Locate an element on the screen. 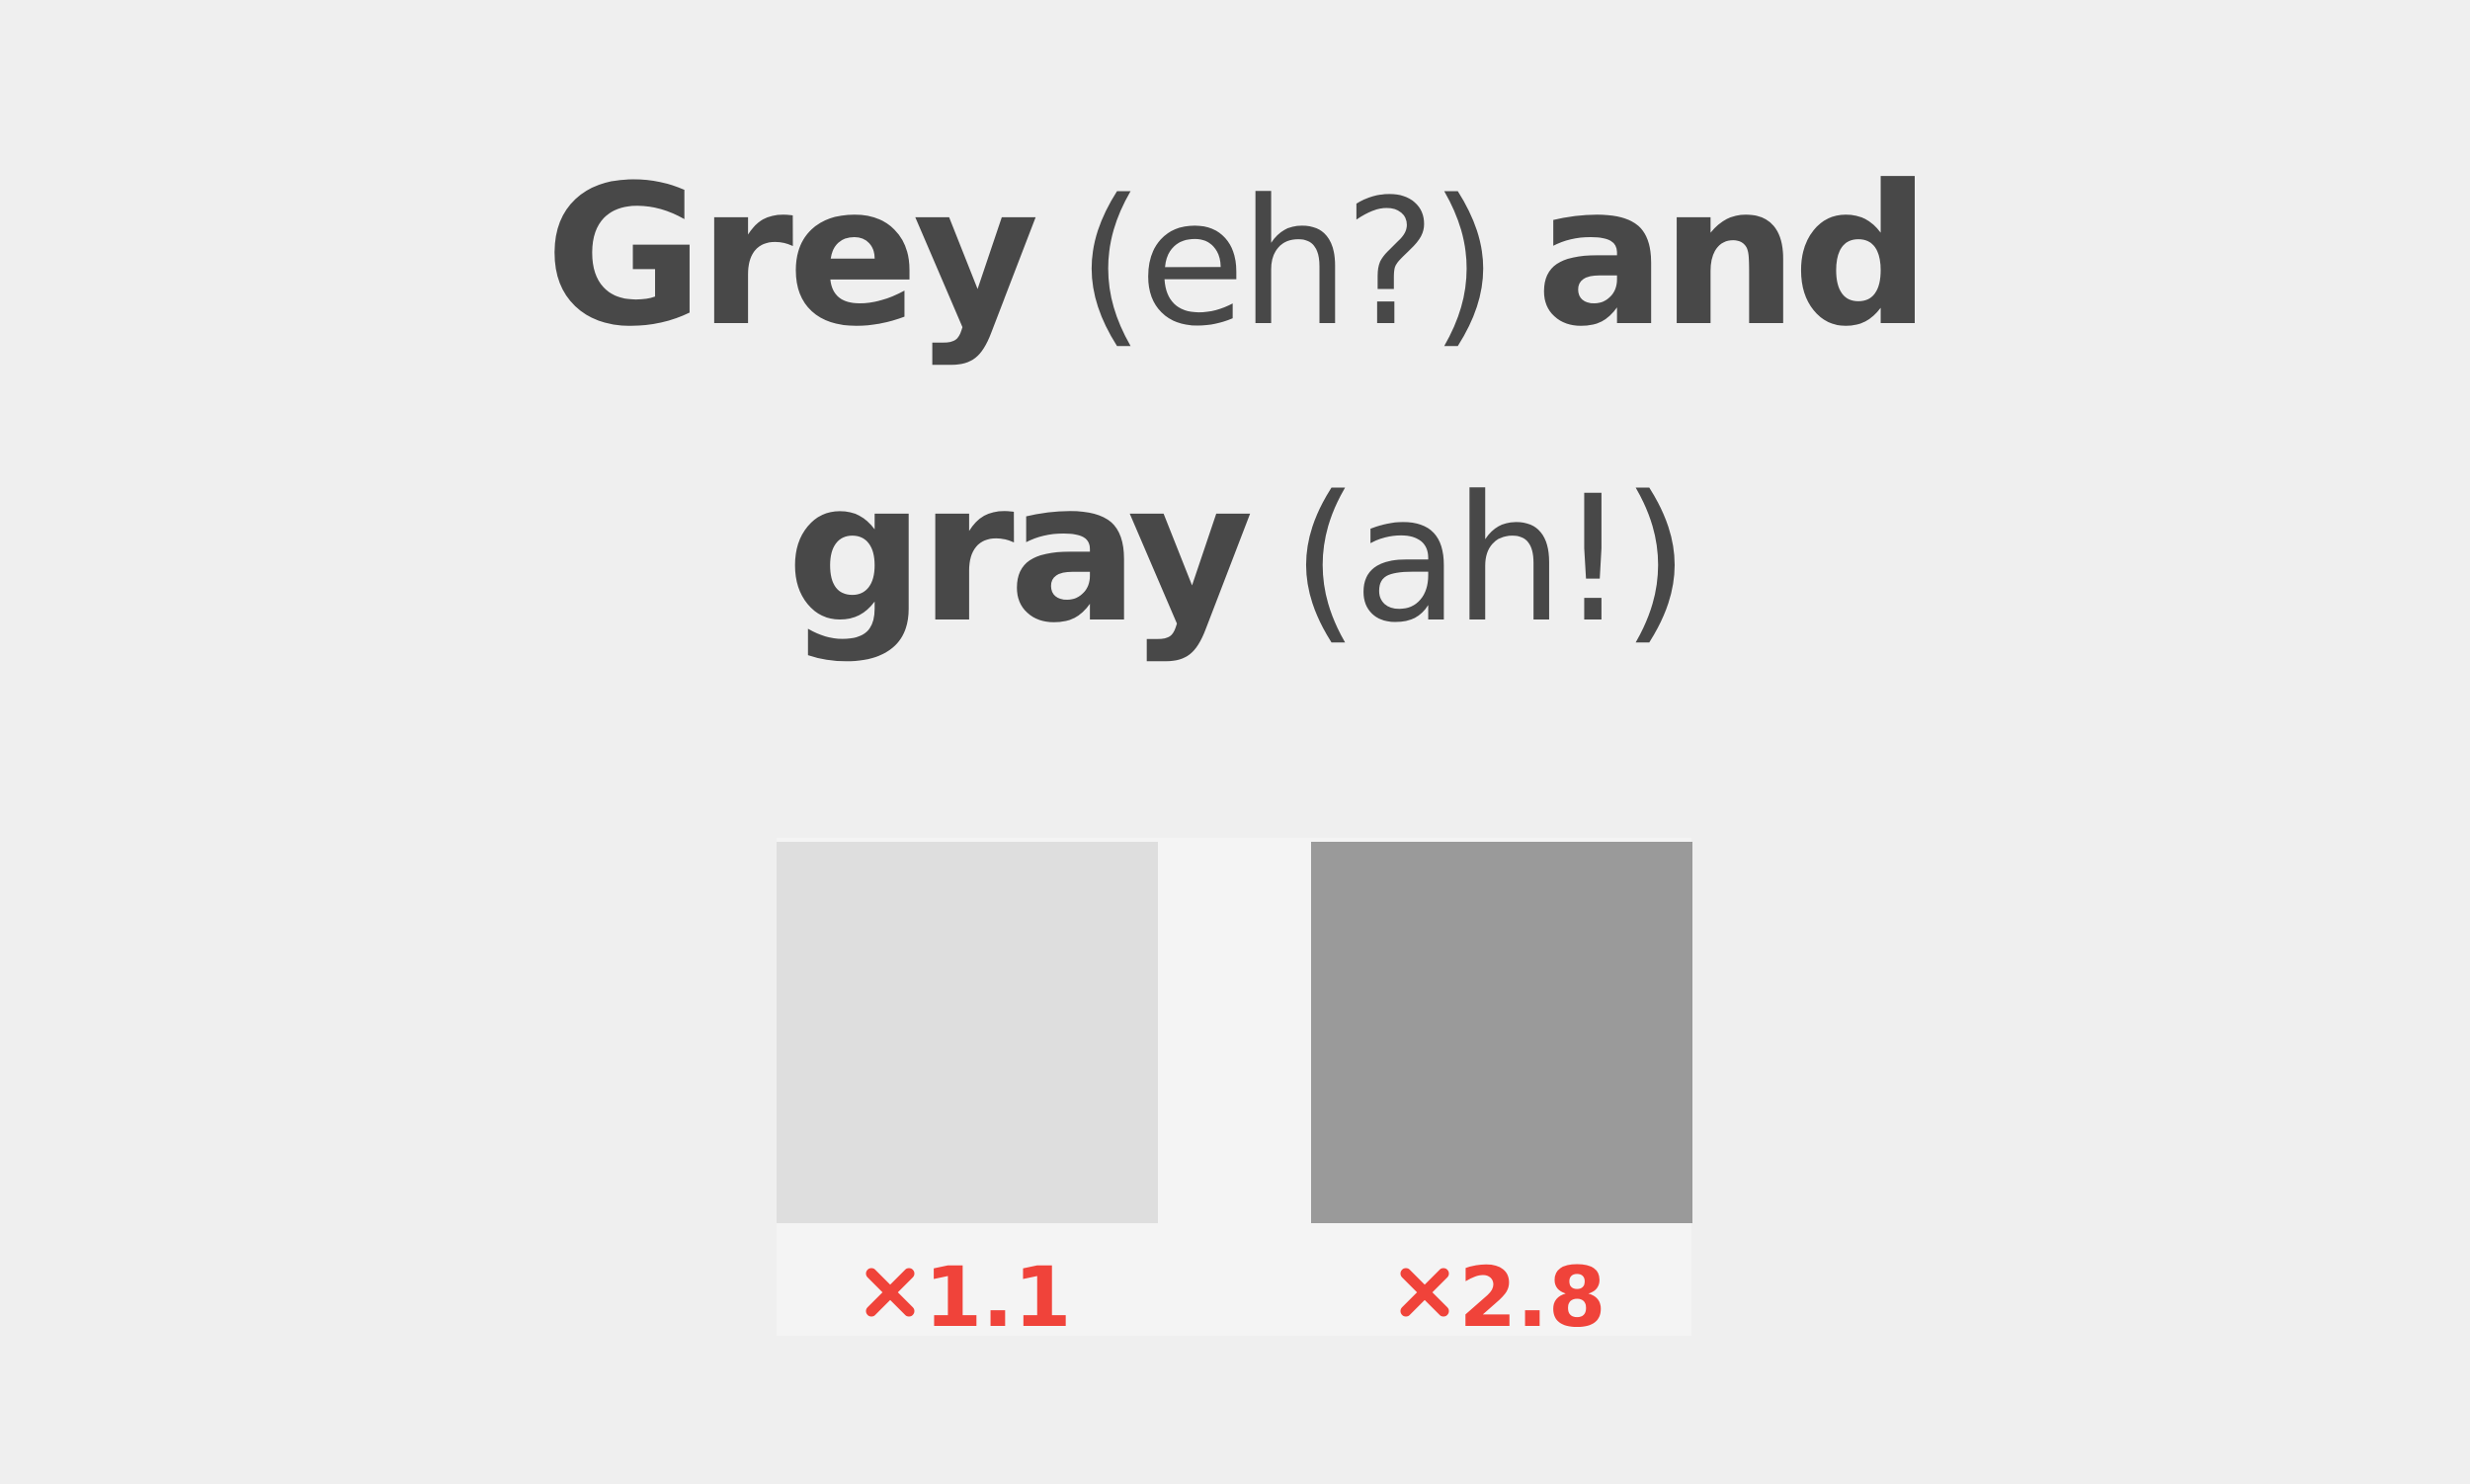 The image size is (2470, 1484). contrast-ratio-light: 1.1 is located at coordinates (967, 1294).